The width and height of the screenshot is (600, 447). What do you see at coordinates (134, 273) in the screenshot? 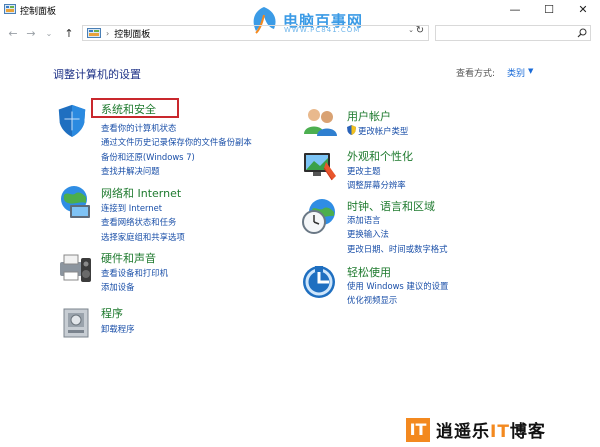
I see `link-devices-printers: 查看设备和打印机` at bounding box center [134, 273].